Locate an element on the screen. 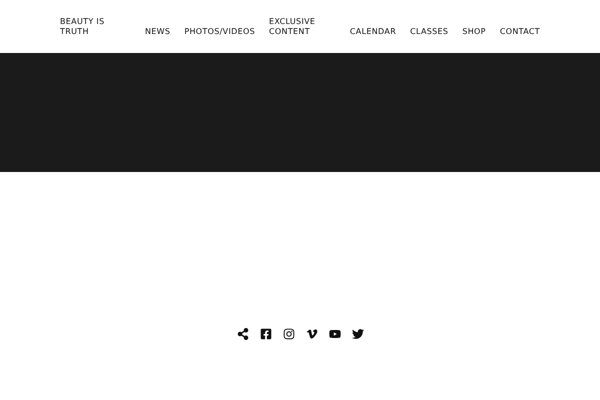  nav-link: EXCLUSIVE CONTENT is located at coordinates (295, 27).